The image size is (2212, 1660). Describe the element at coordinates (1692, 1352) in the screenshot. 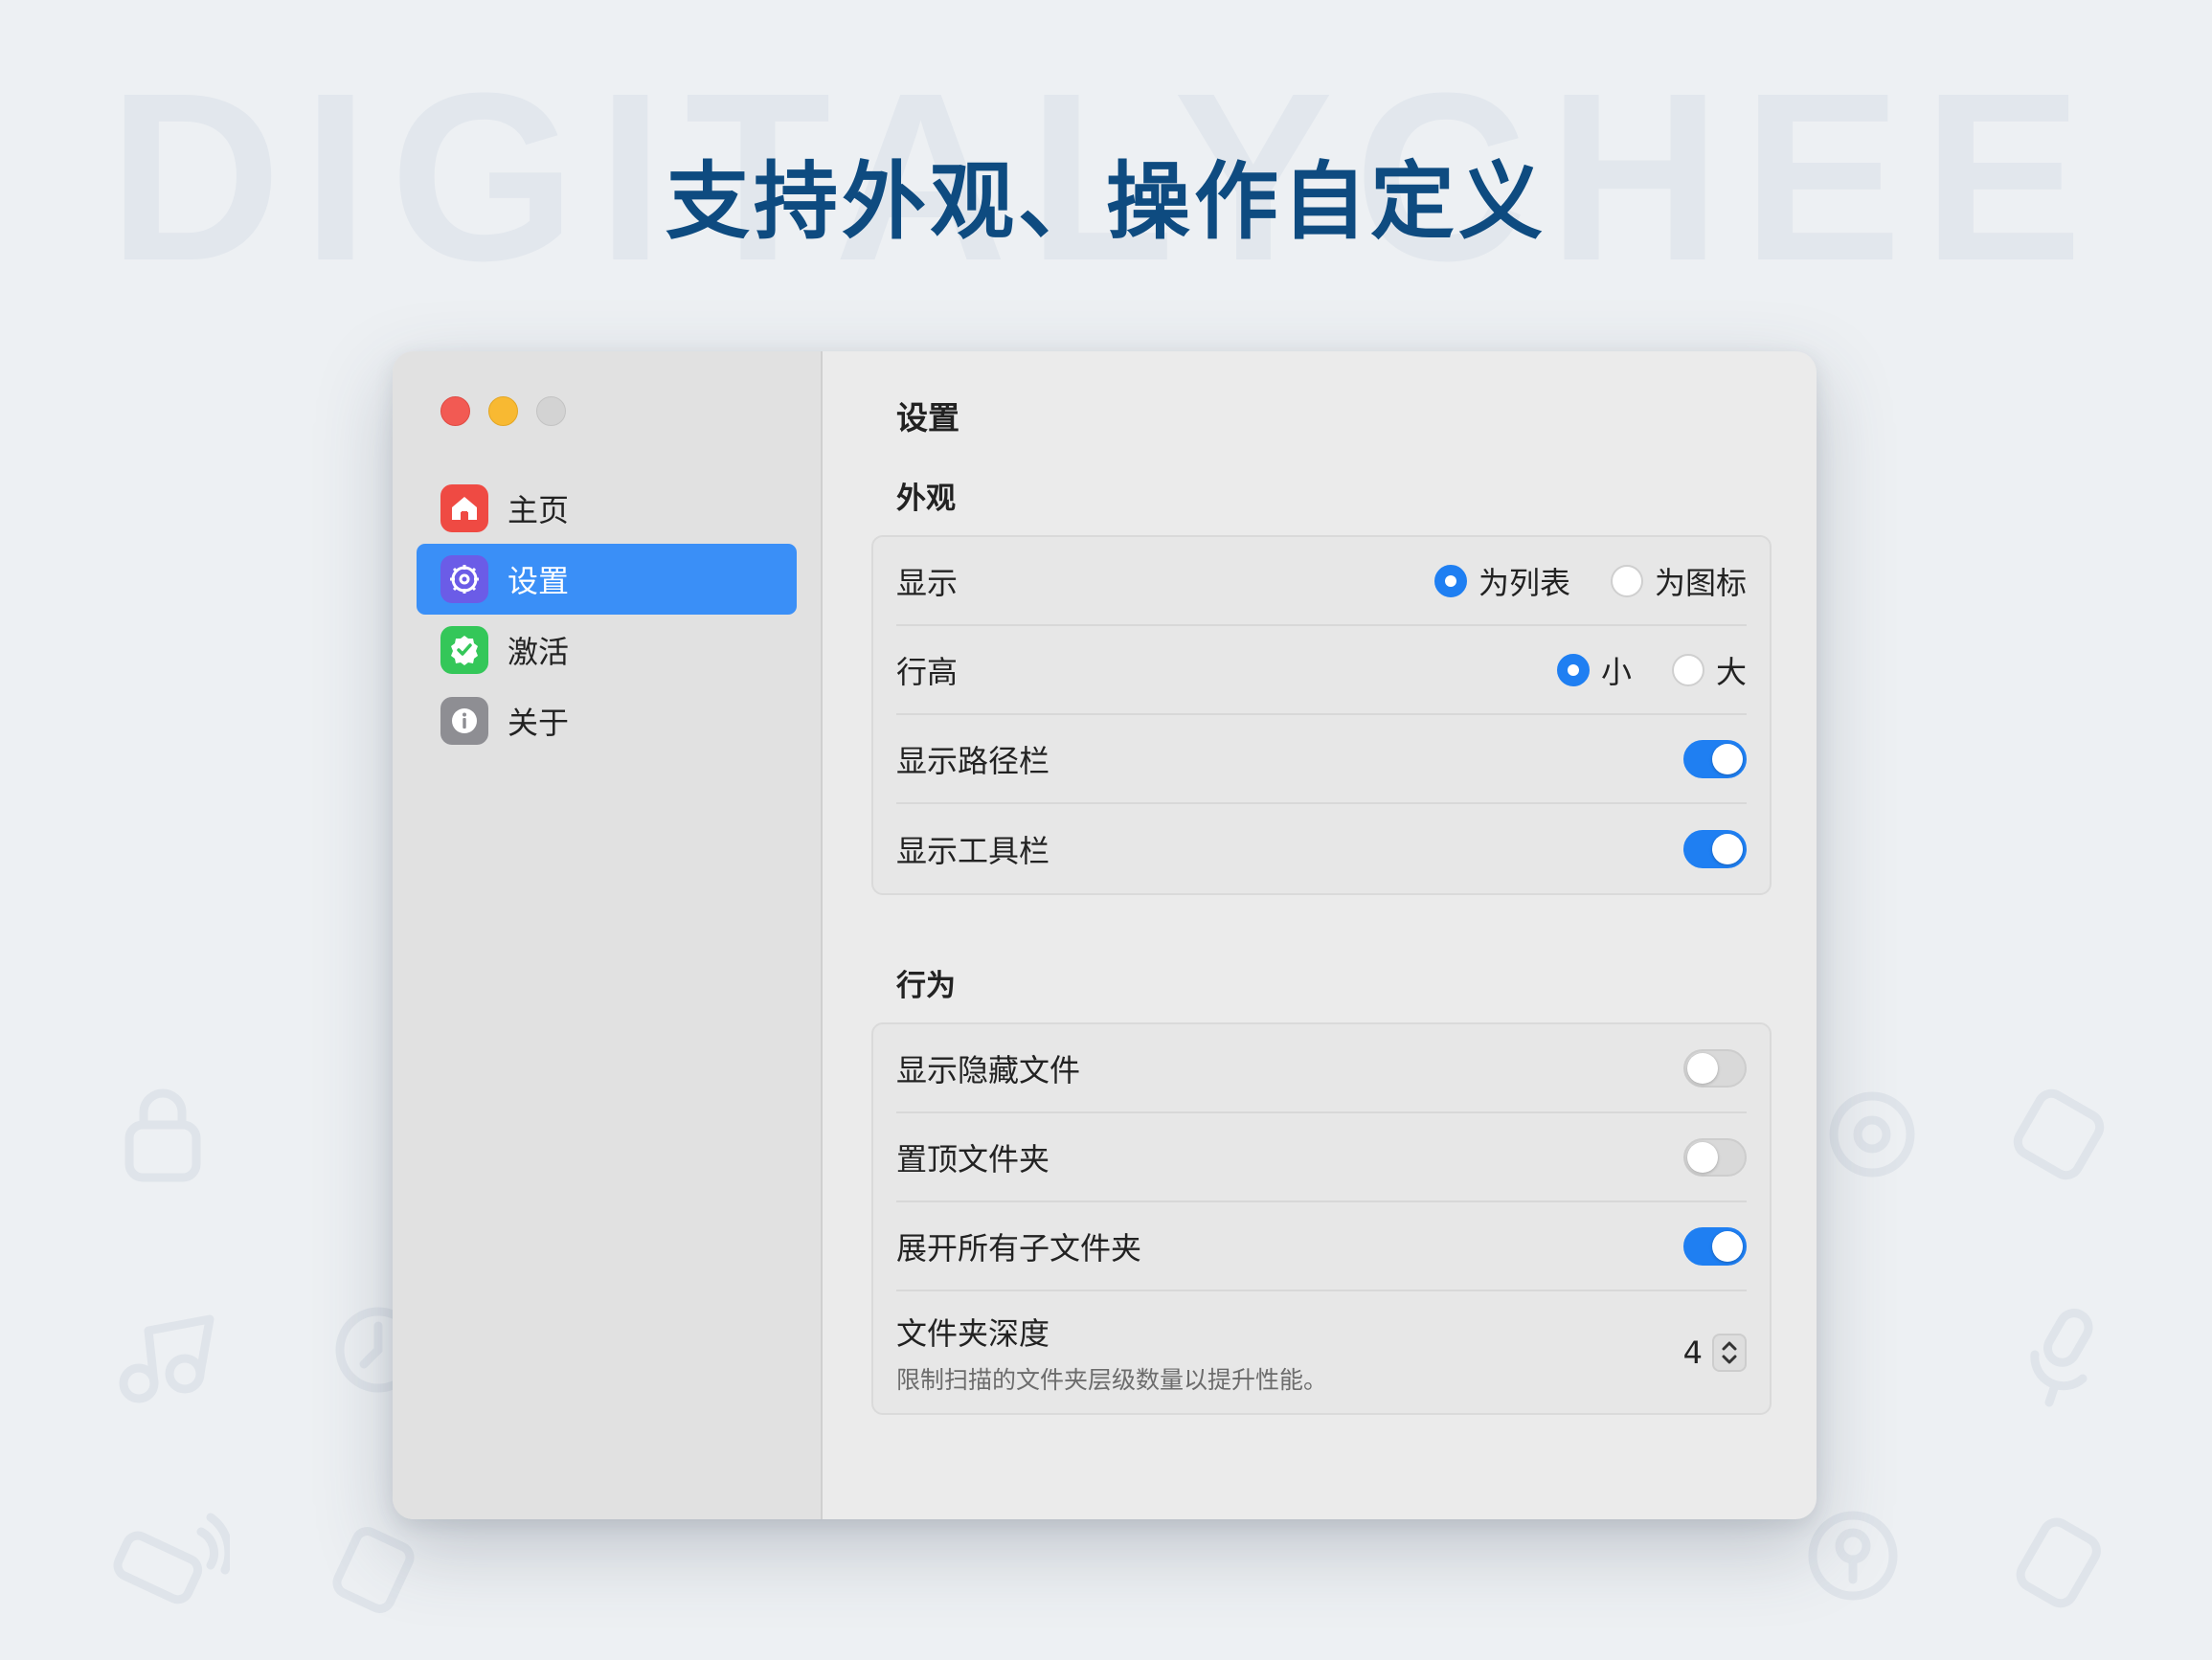

I see `folder-depth-value: 4` at that location.